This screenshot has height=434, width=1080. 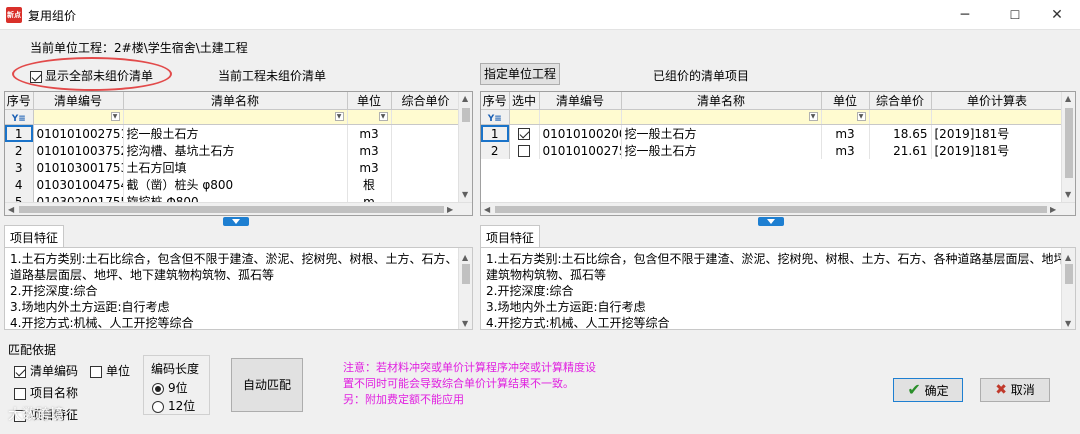 I want to click on filter-icon: Y≡, so click(x=19, y=119).